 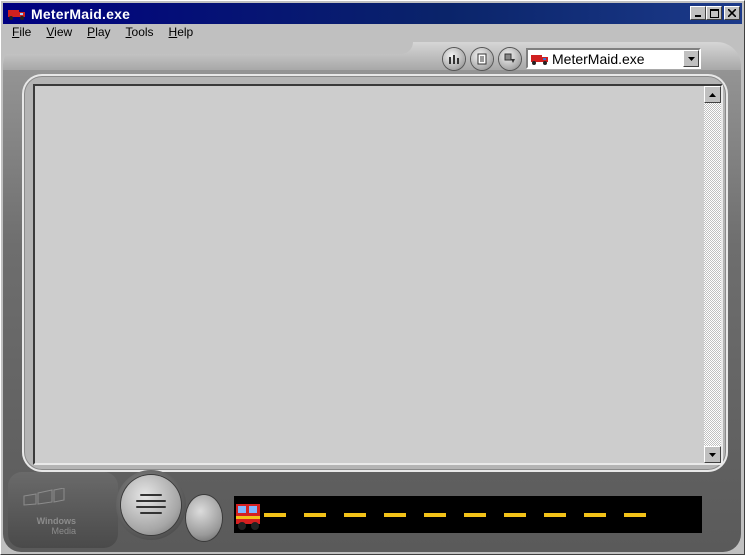 What do you see at coordinates (20, 32) in the screenshot?
I see `menu-file: File` at bounding box center [20, 32].